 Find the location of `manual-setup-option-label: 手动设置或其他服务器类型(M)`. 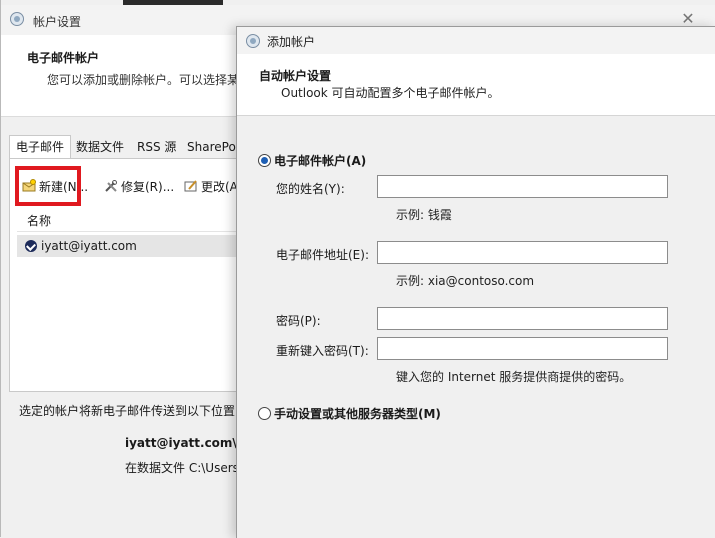

manual-setup-option-label: 手动设置或其他服务器类型(M) is located at coordinates (357, 413).